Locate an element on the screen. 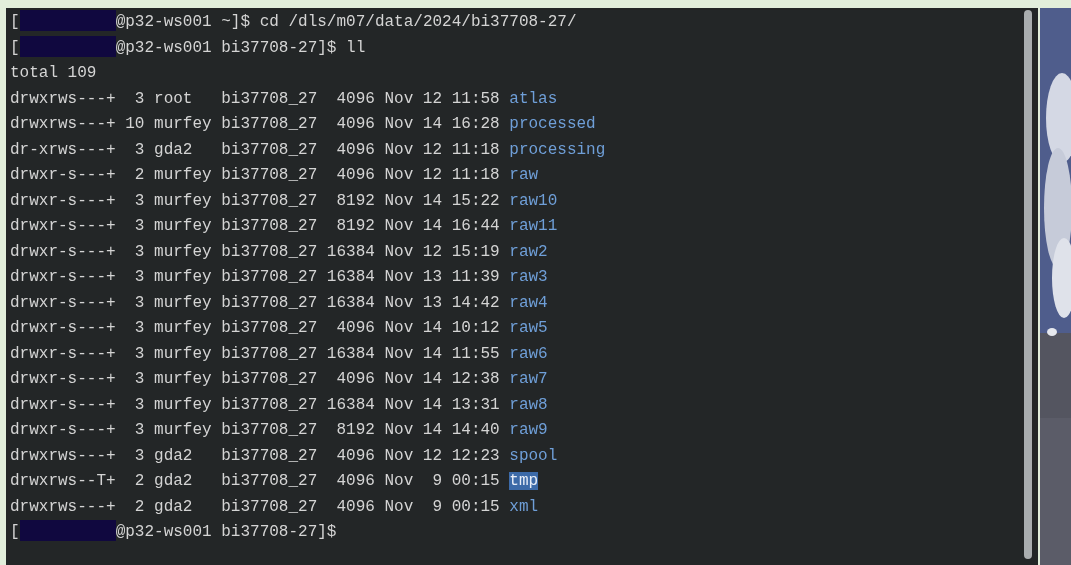  directory-name: raw7 is located at coordinates (528, 379).